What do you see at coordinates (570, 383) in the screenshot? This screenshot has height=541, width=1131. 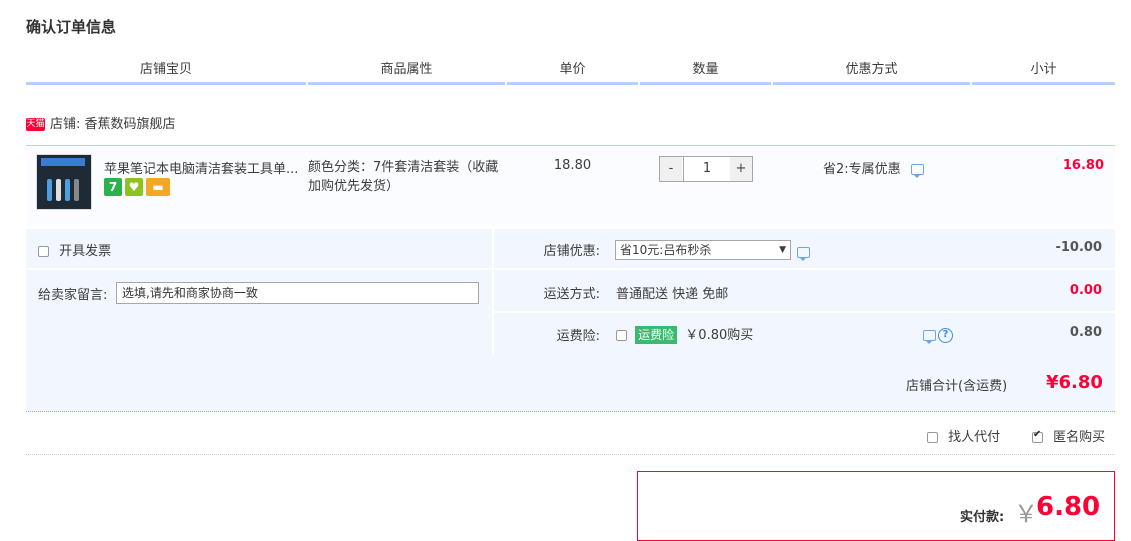 I see `store-total-row: 店铺合计(含运费) ¥6.80` at bounding box center [570, 383].